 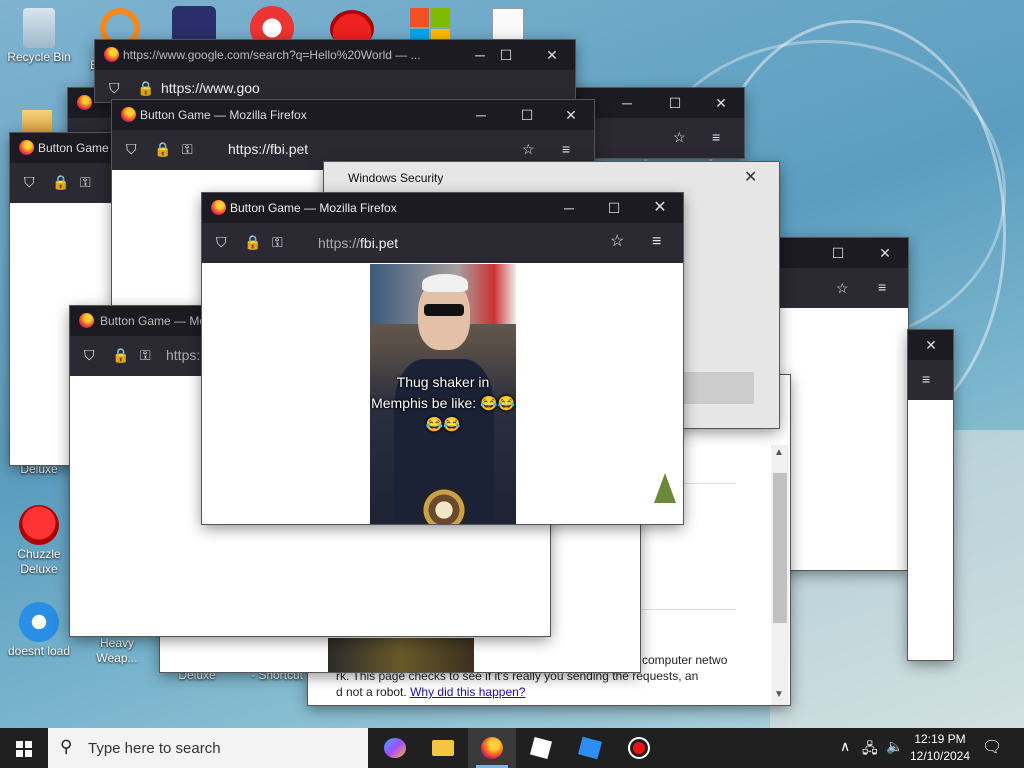 What do you see at coordinates (339, 243) in the screenshot?
I see `url-scheme: https://` at bounding box center [339, 243].